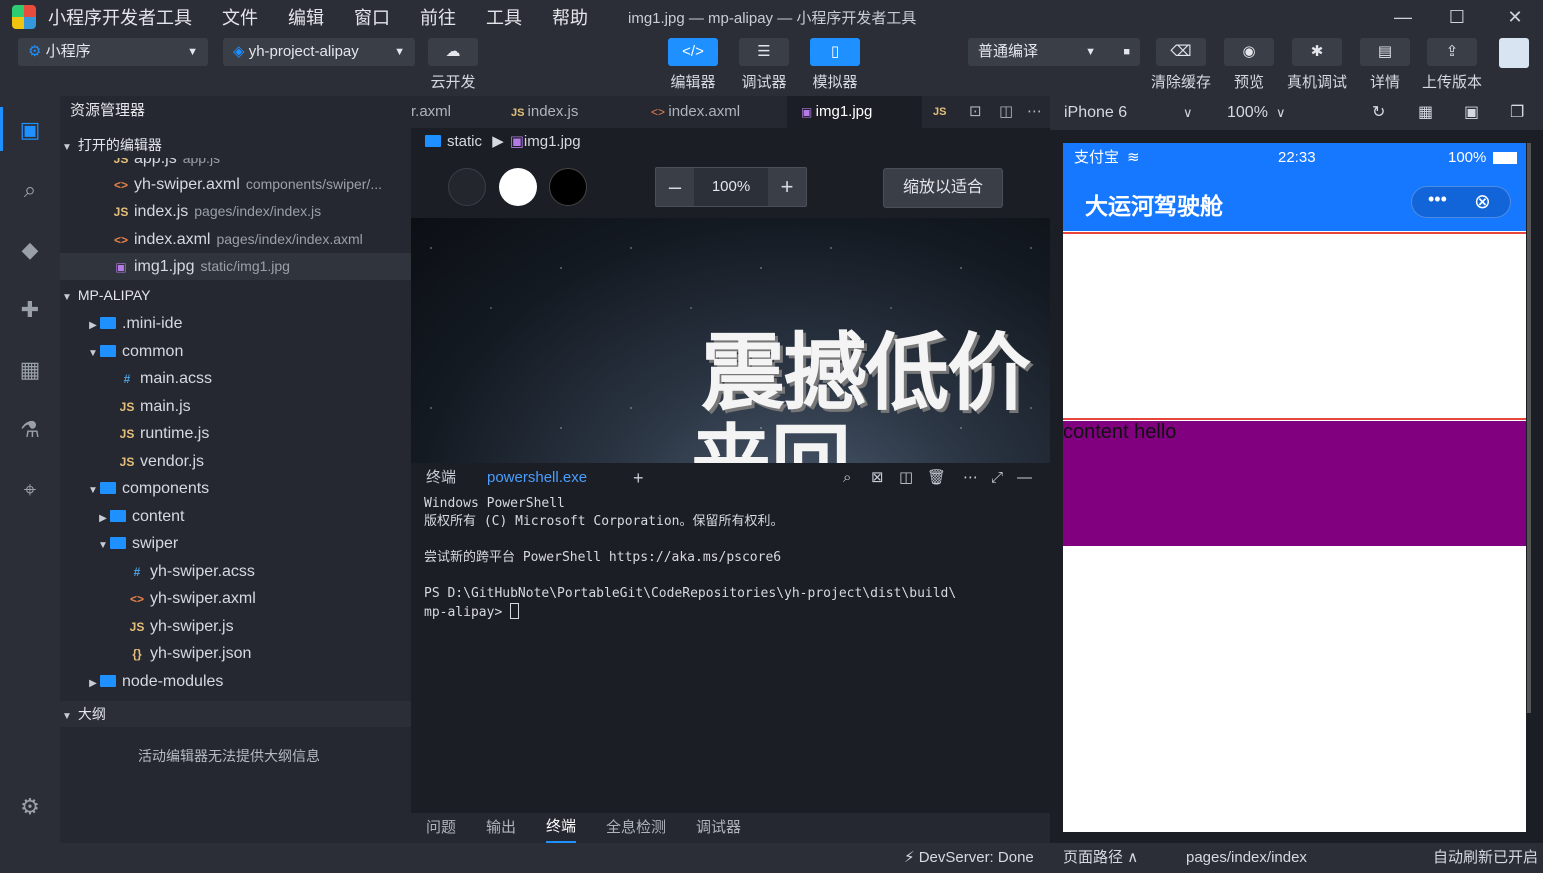  Describe the element at coordinates (561, 828) in the screenshot. I see `tab-terminal: 终端` at that location.